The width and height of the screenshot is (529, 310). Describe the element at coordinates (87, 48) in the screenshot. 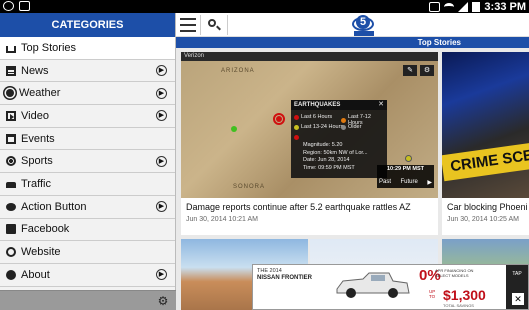

I see `menu-item-top-stories: Top Stories` at that location.